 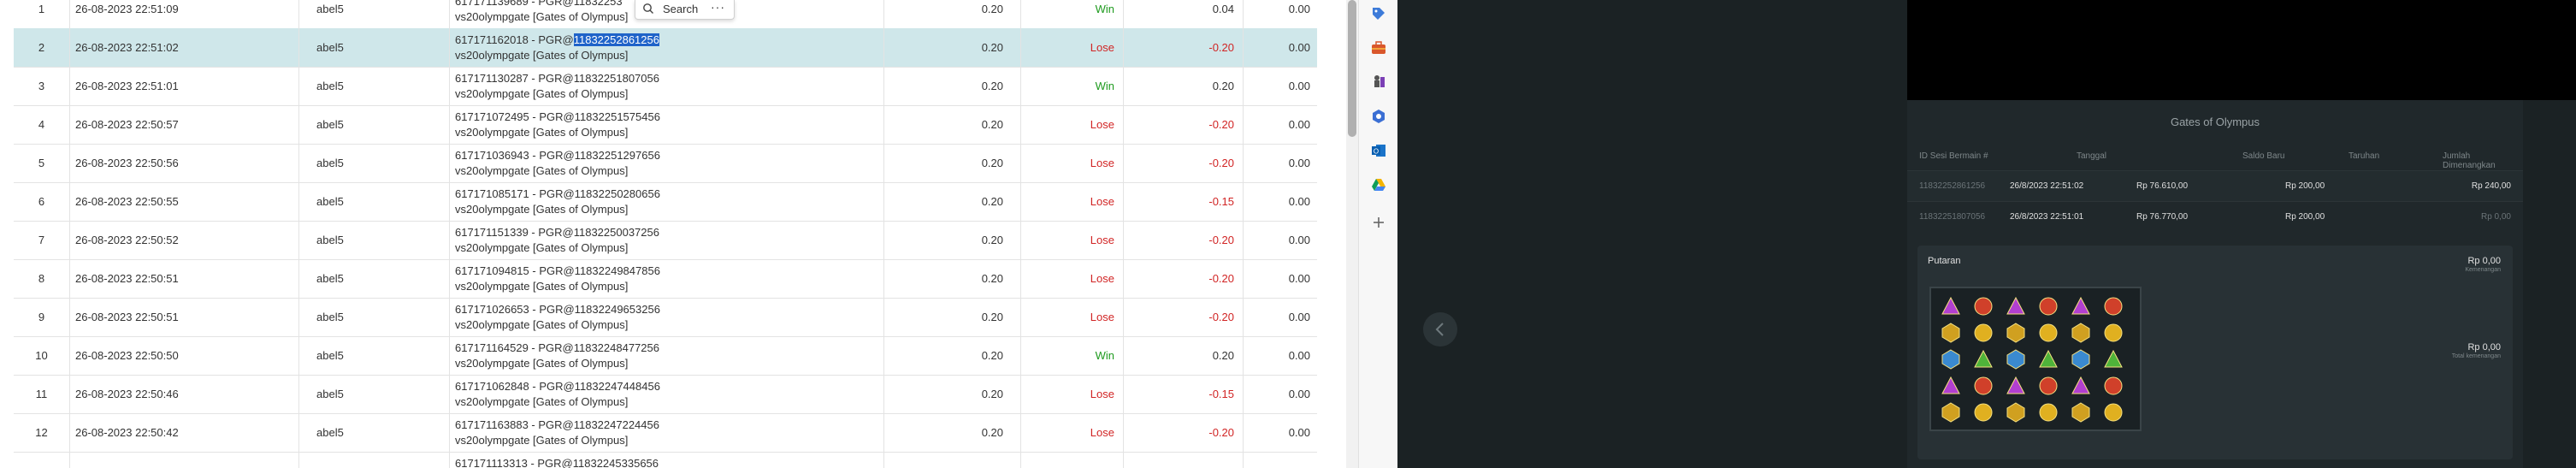 What do you see at coordinates (557, 387) in the screenshot?
I see `row-desc-line1: 617171062848 - PGR@11832247448456` at bounding box center [557, 387].